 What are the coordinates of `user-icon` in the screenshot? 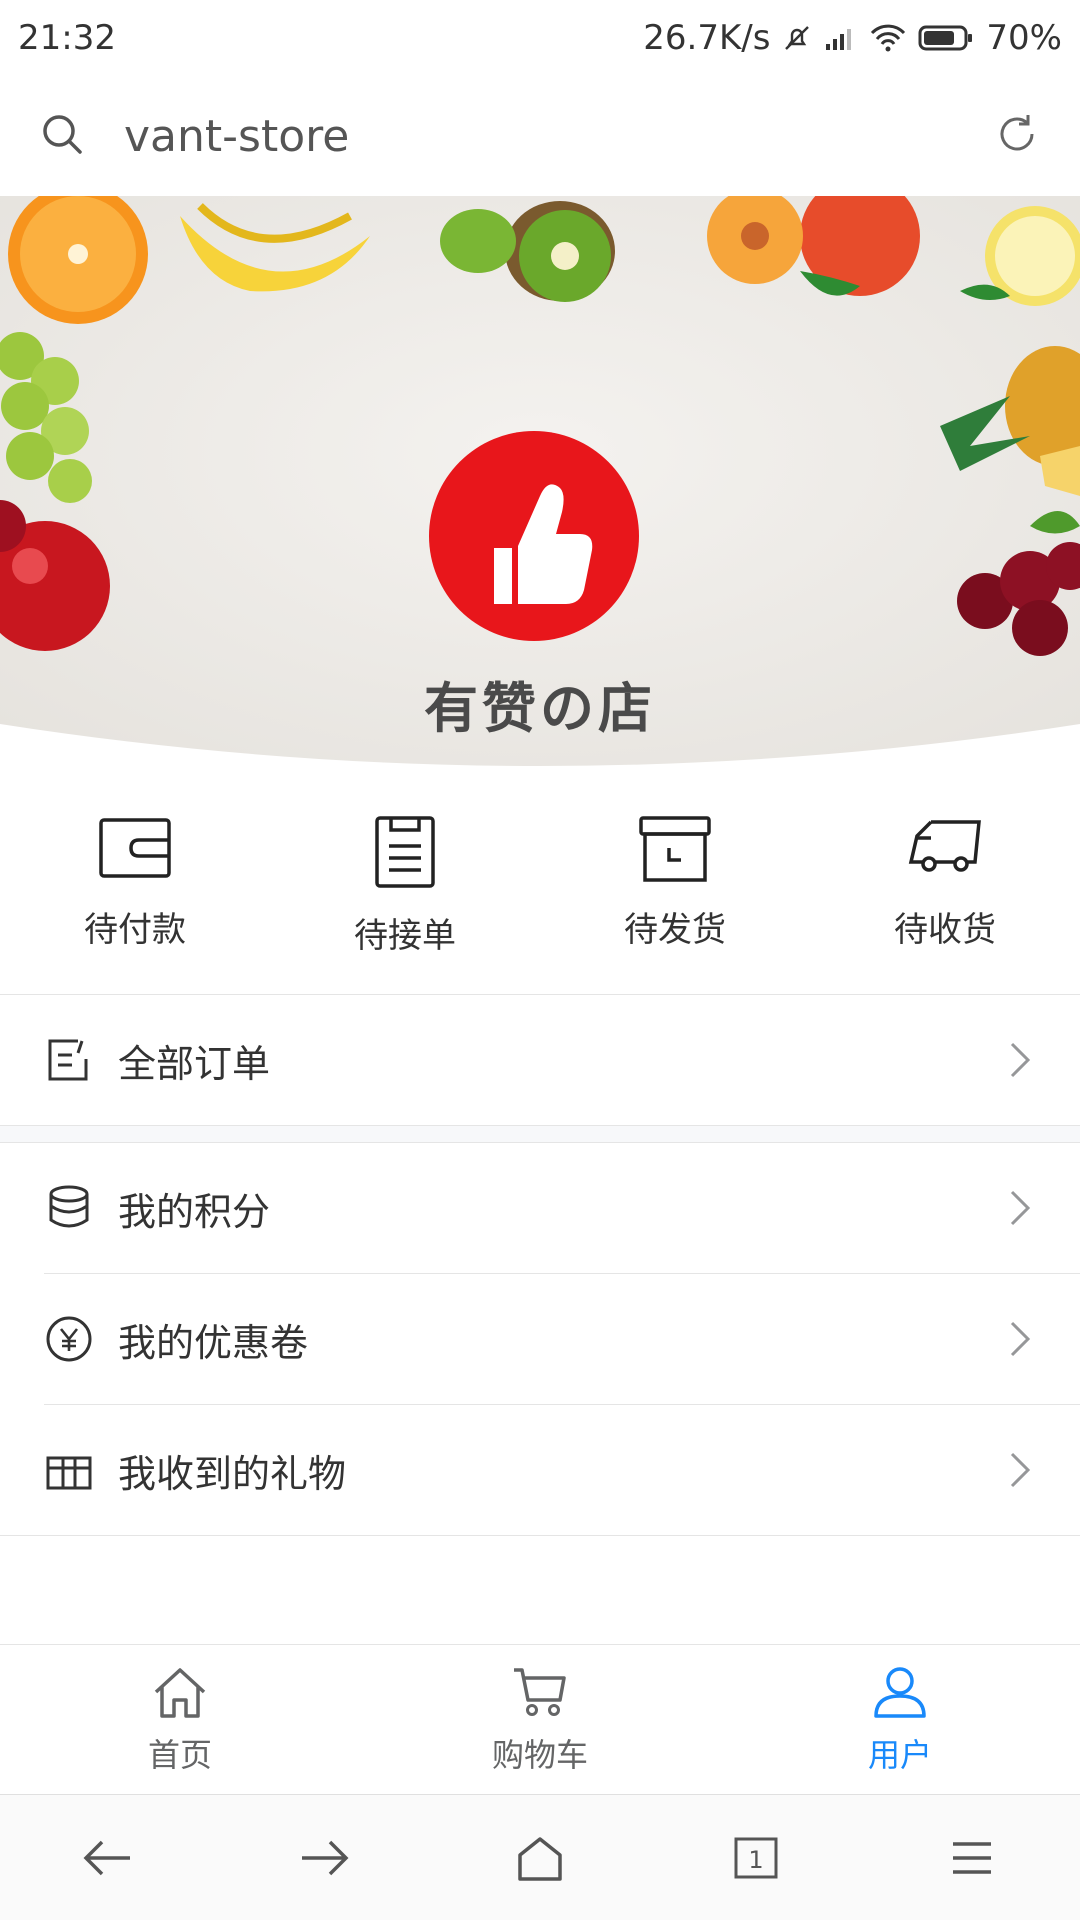 It's located at (900, 1694).